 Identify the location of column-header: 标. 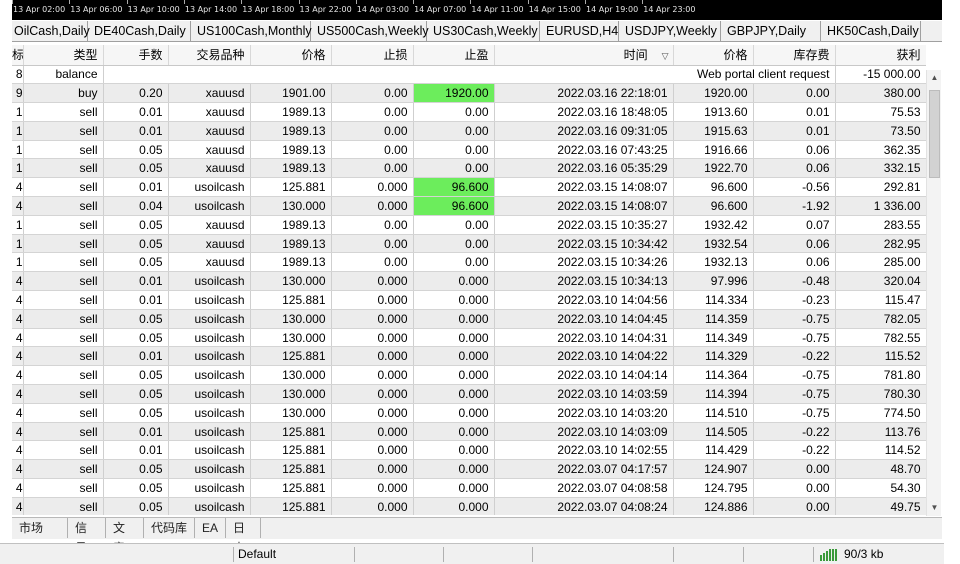
(18, 55).